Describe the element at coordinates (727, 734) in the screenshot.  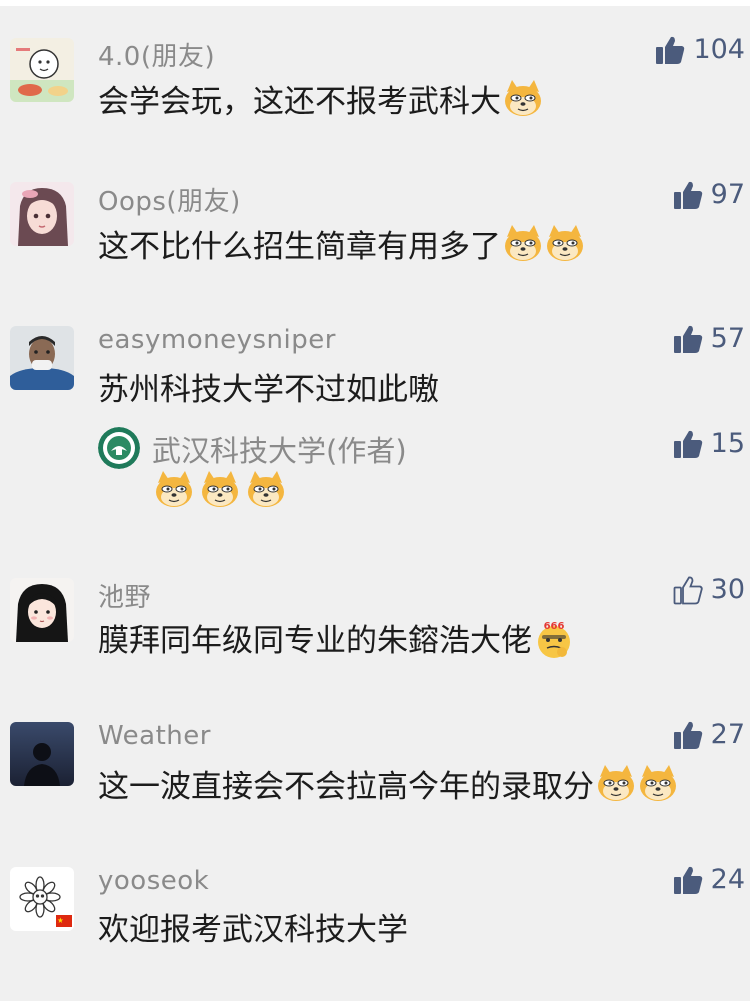
I see `like-count: 27` at that location.